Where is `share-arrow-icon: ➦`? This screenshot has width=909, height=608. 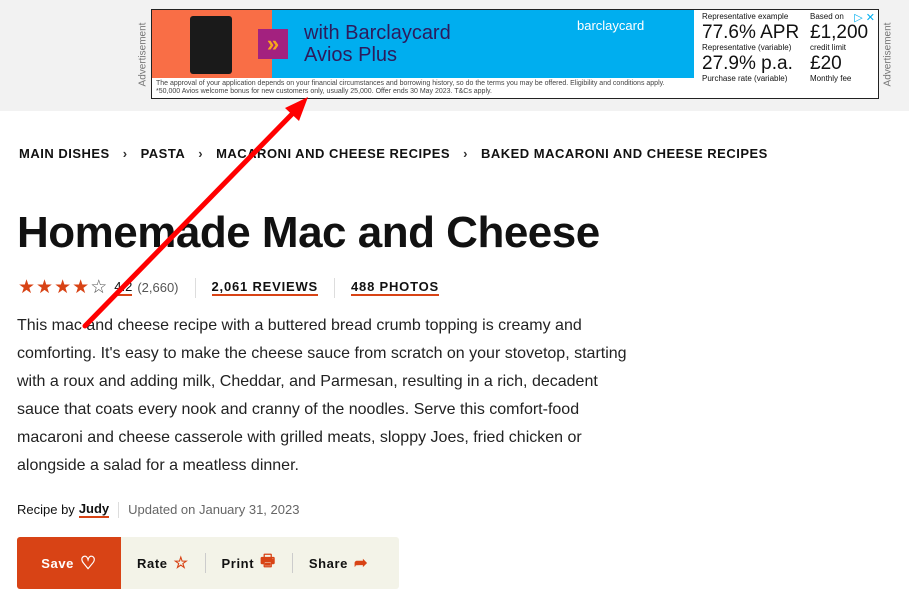 share-arrow-icon: ➦ is located at coordinates (361, 563).